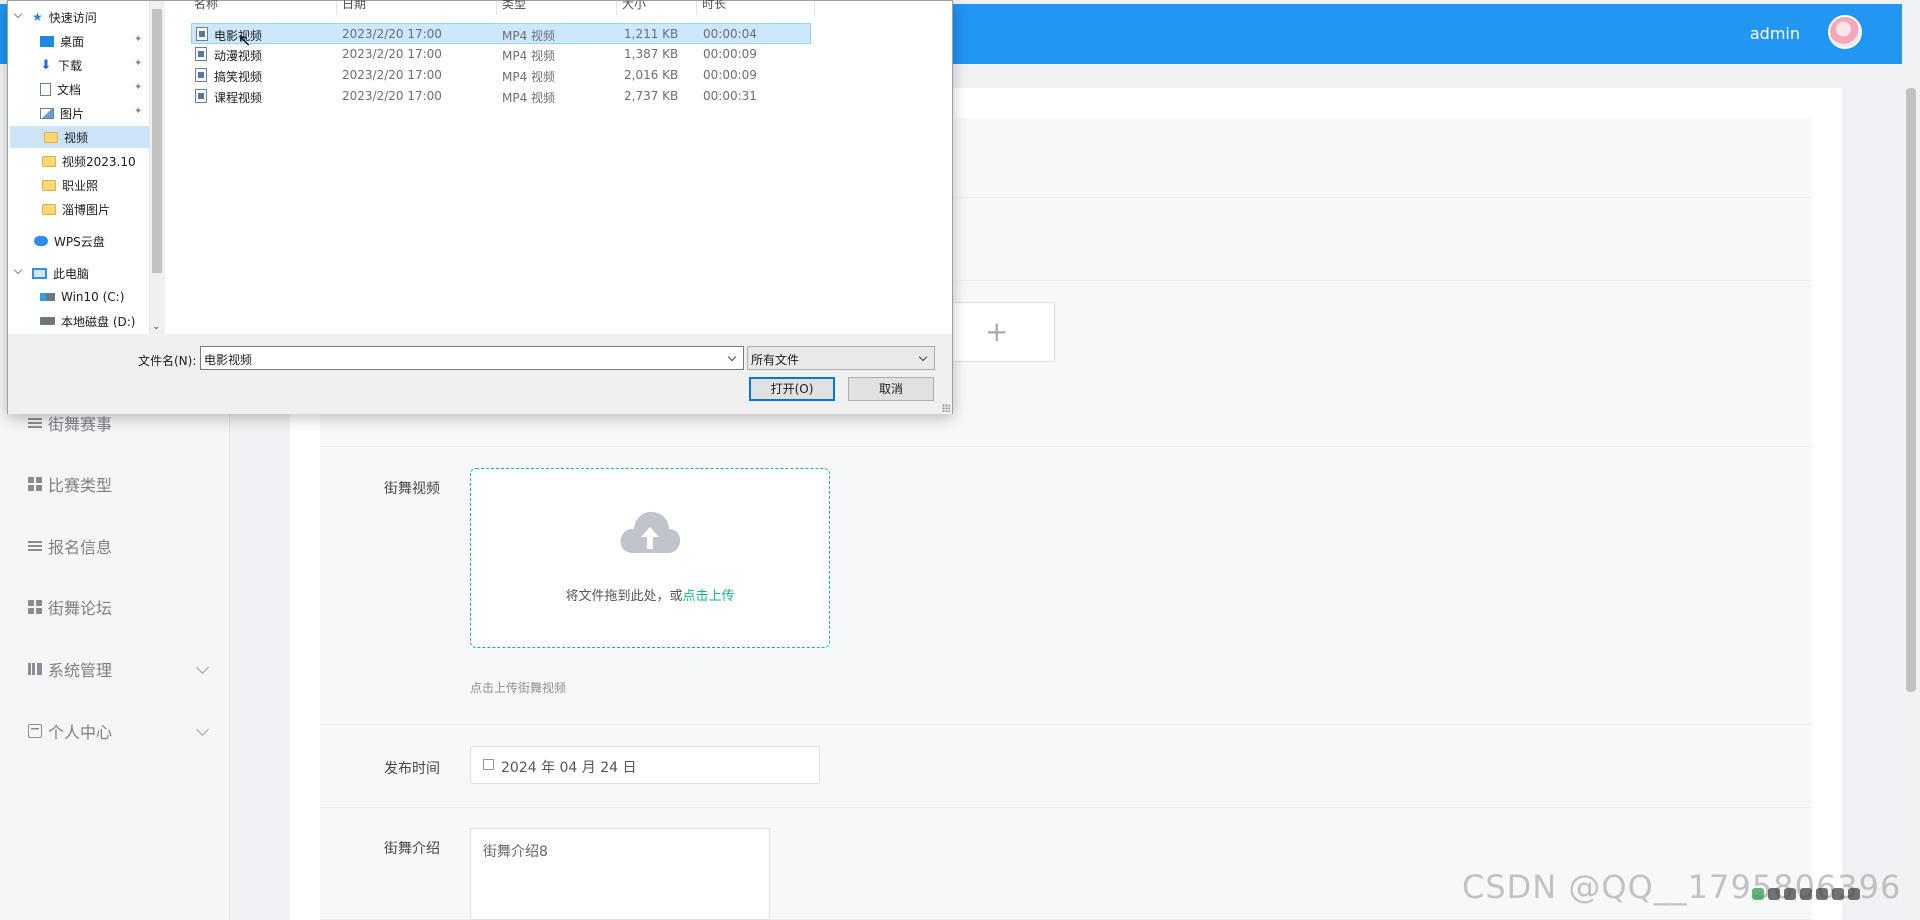  What do you see at coordinates (651, 54) in the screenshot?
I see `file-size: 1,387 KB` at bounding box center [651, 54].